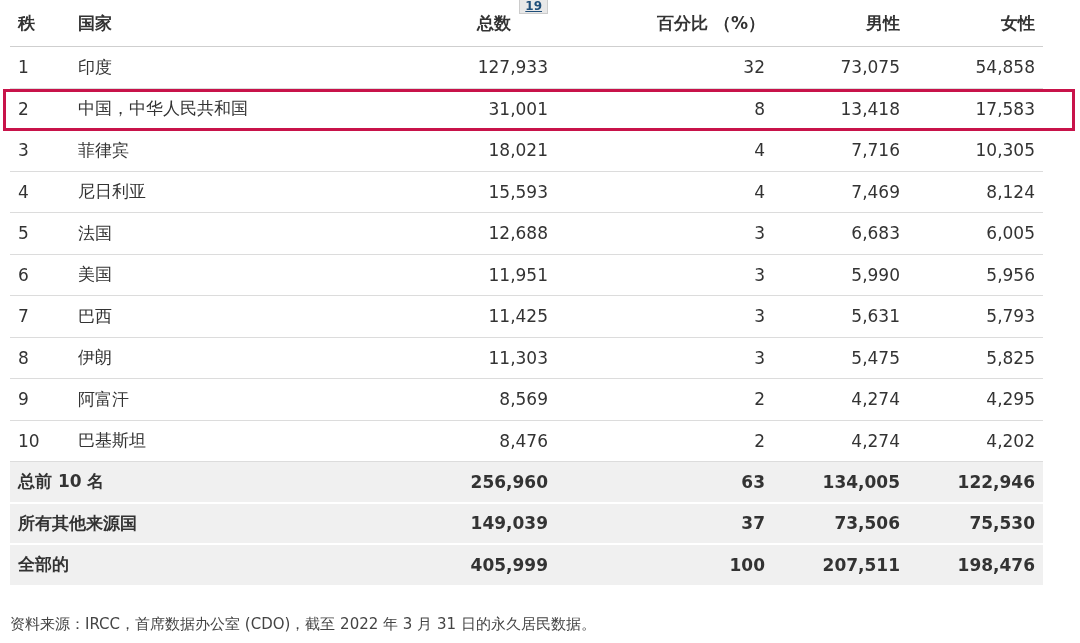  Describe the element at coordinates (23, 399) in the screenshot. I see `table-cell: 9` at that location.